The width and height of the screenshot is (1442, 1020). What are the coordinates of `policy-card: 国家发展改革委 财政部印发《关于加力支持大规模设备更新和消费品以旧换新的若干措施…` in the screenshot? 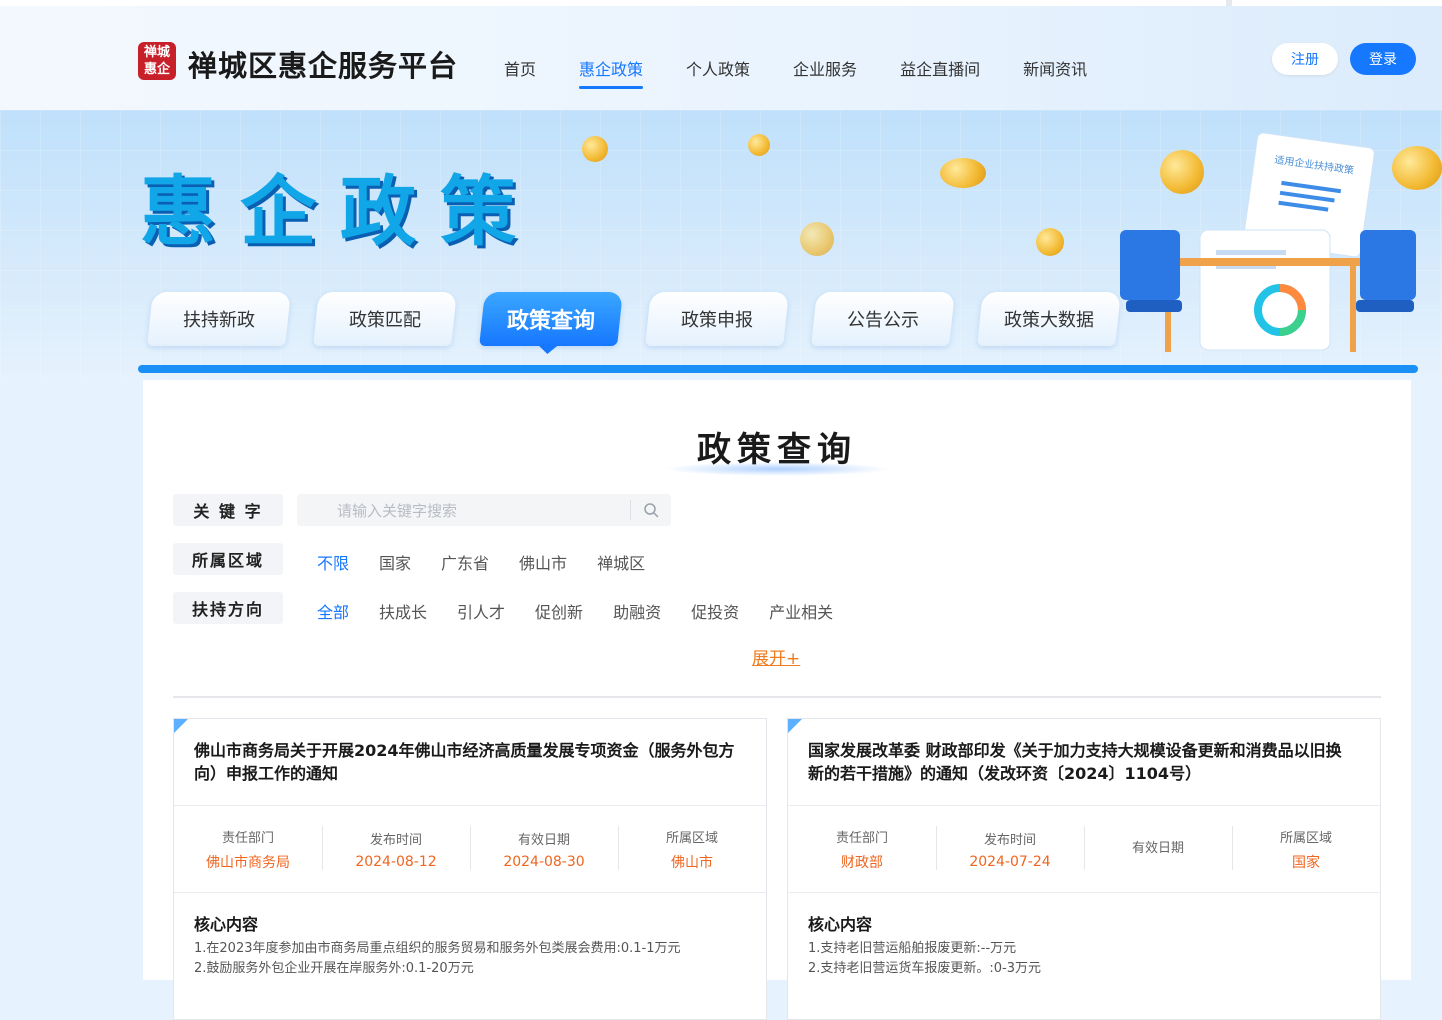 It's located at (1084, 869).